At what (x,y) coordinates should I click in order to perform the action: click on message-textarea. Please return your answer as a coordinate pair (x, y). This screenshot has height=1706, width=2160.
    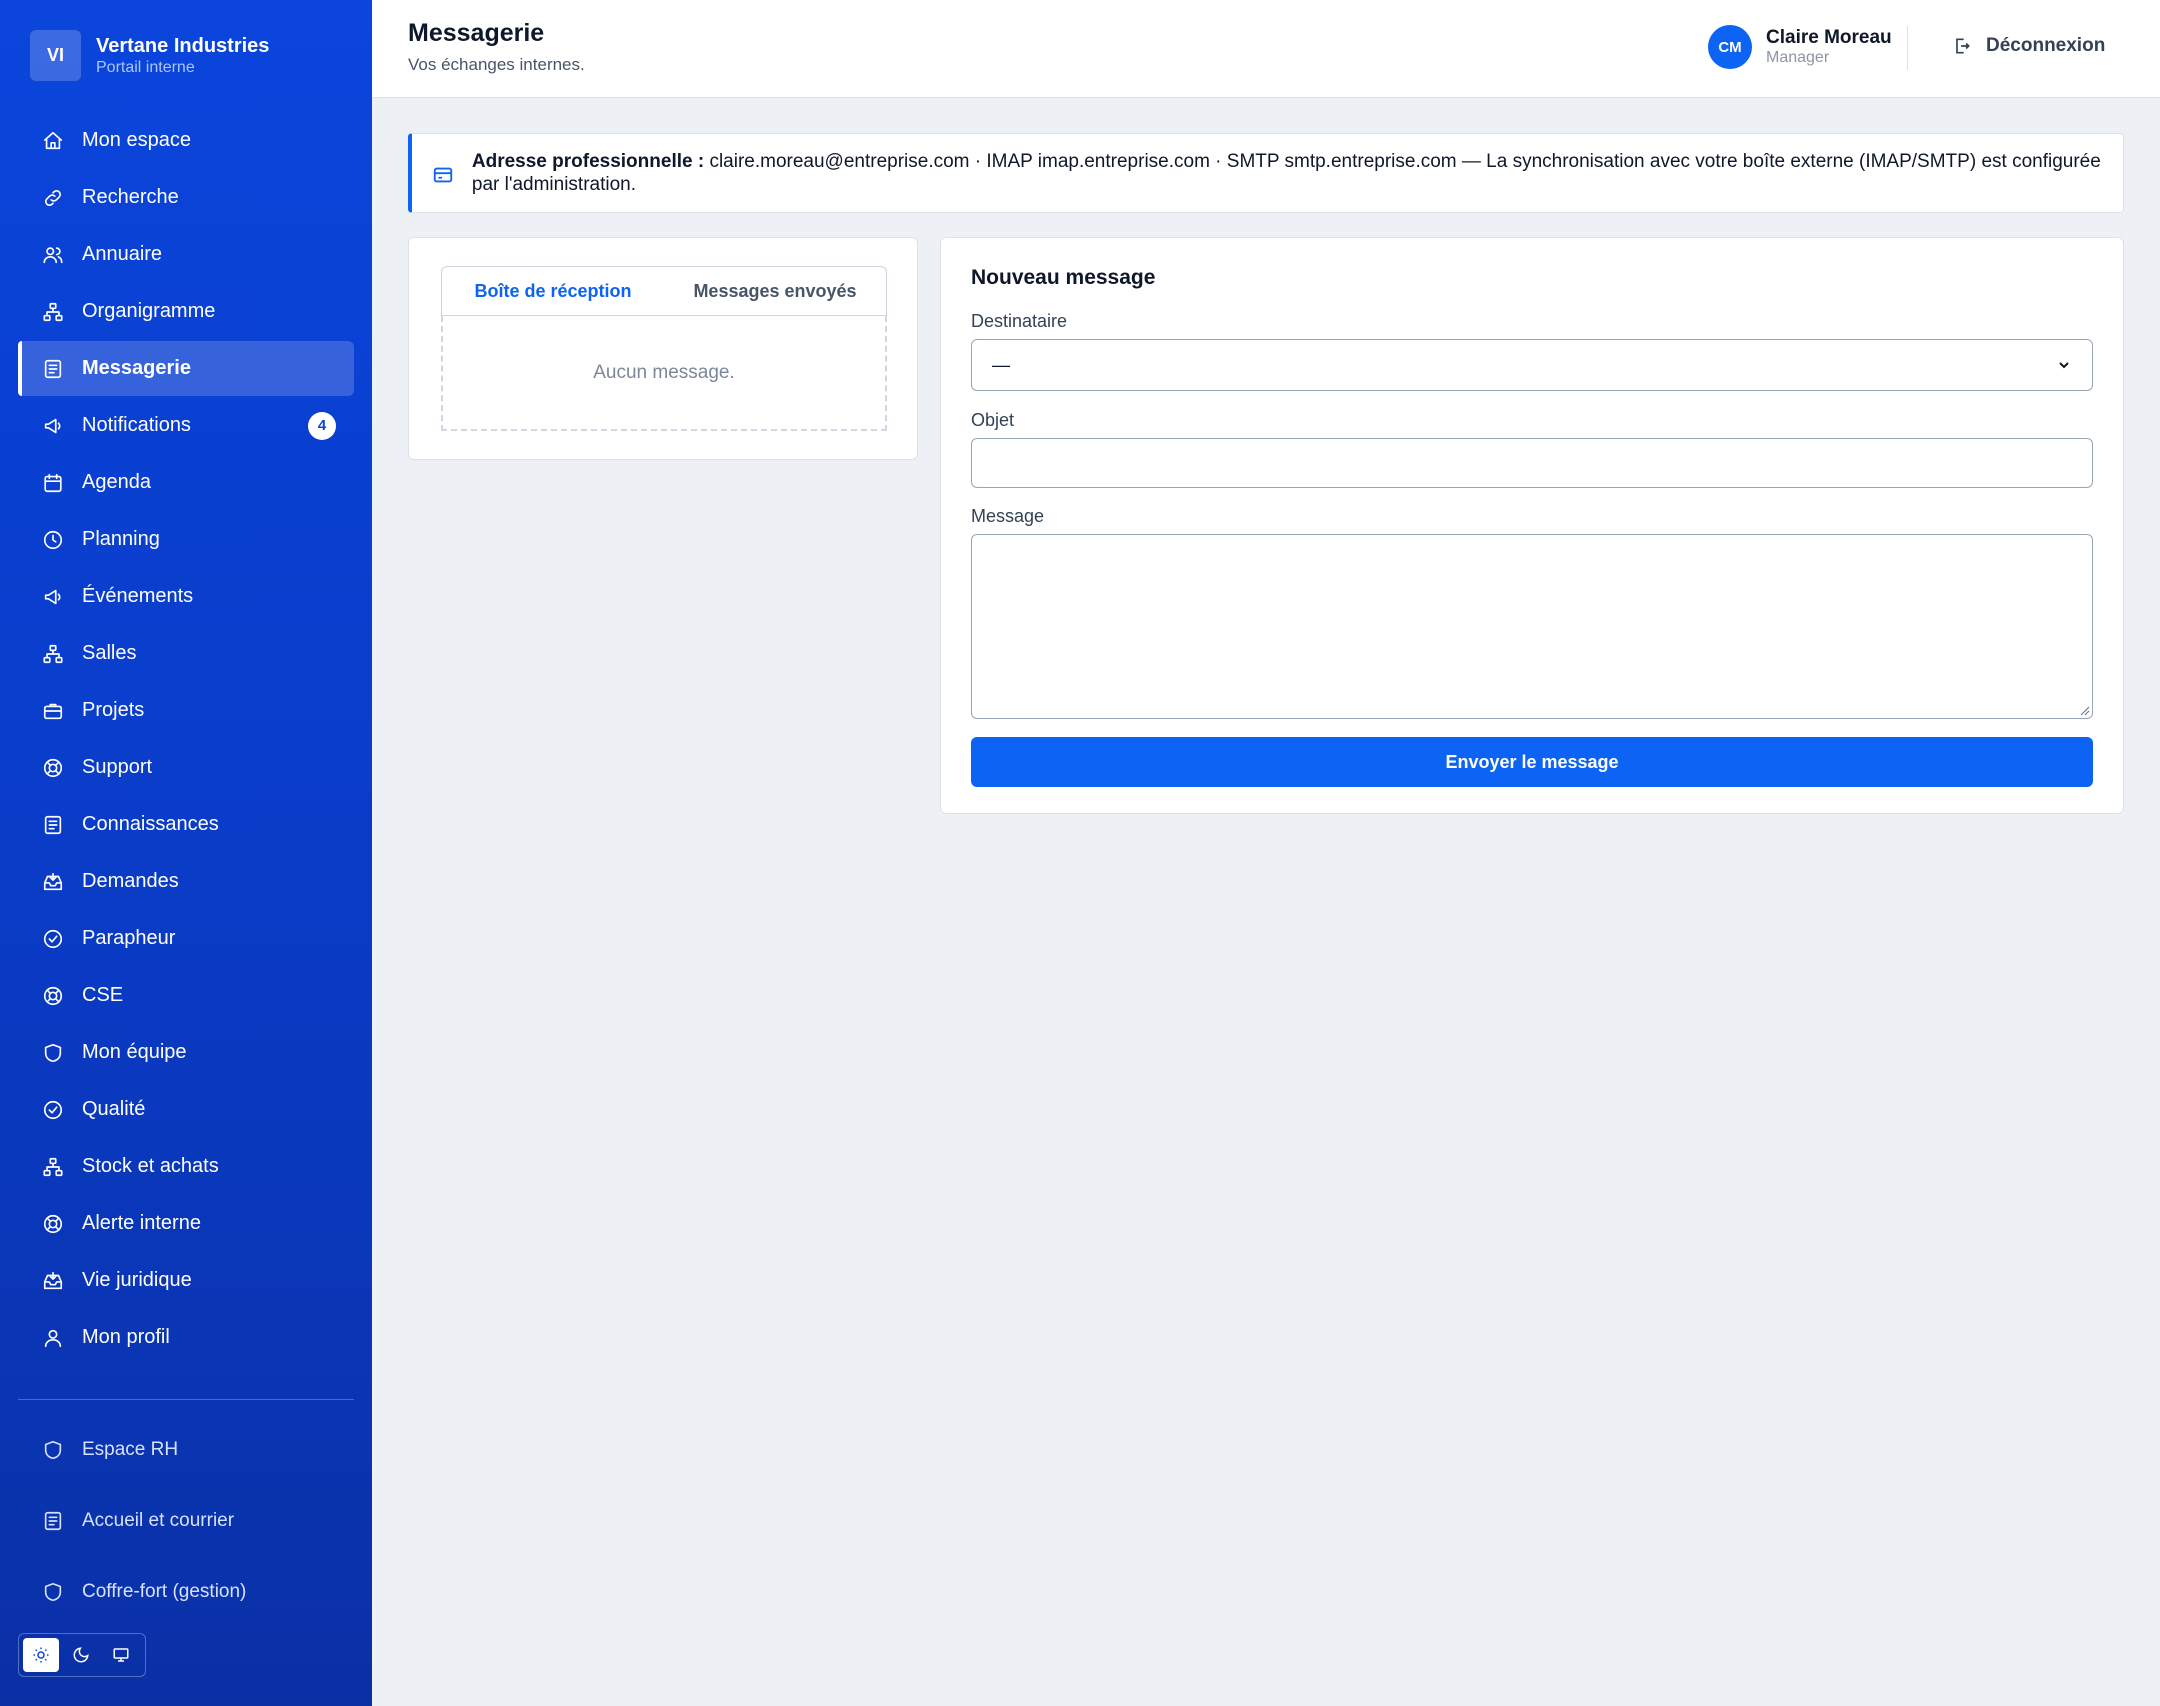
    Looking at the image, I should click on (1532, 626).